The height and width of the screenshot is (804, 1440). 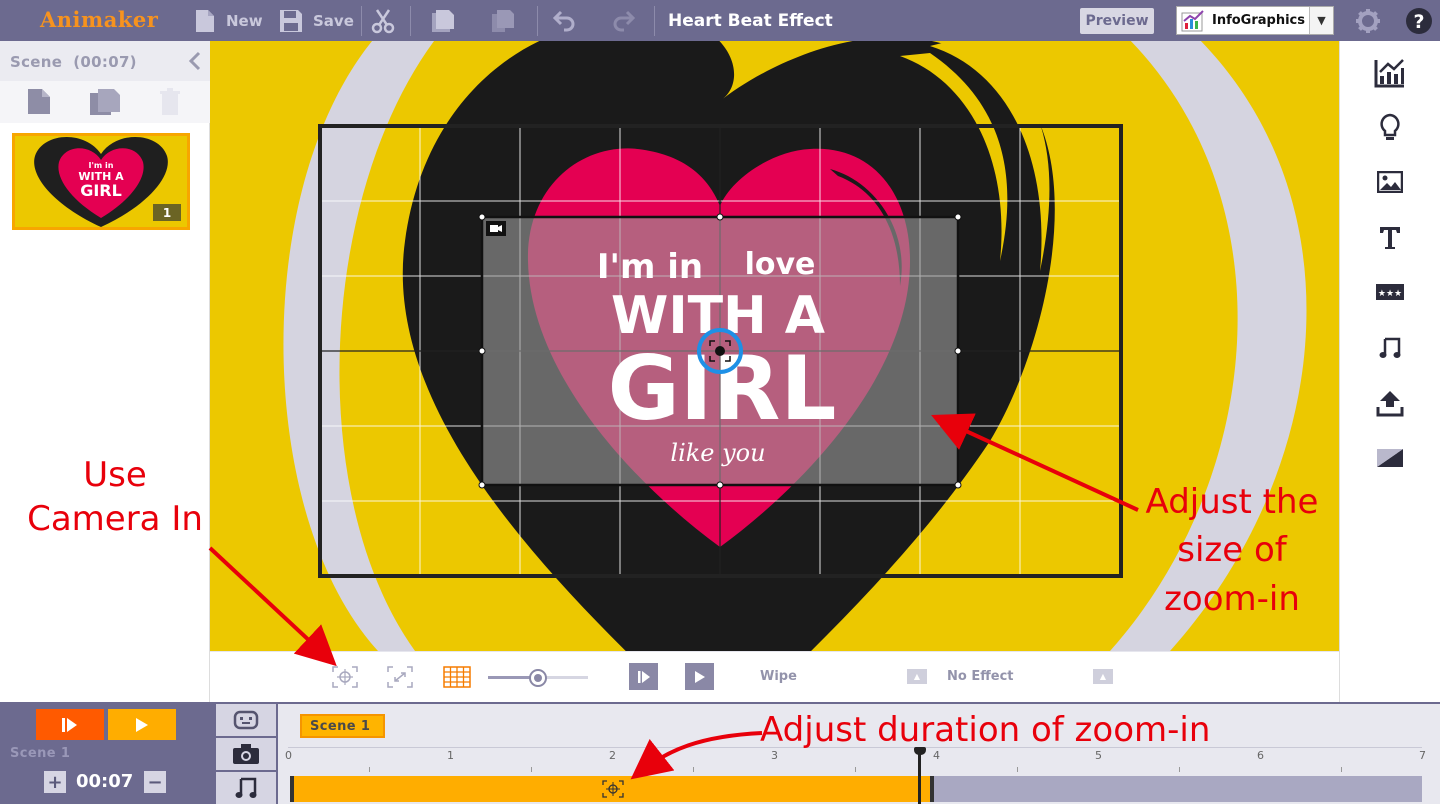 What do you see at coordinates (612, 755) in the screenshot?
I see `ruler-tick-label: 2` at bounding box center [612, 755].